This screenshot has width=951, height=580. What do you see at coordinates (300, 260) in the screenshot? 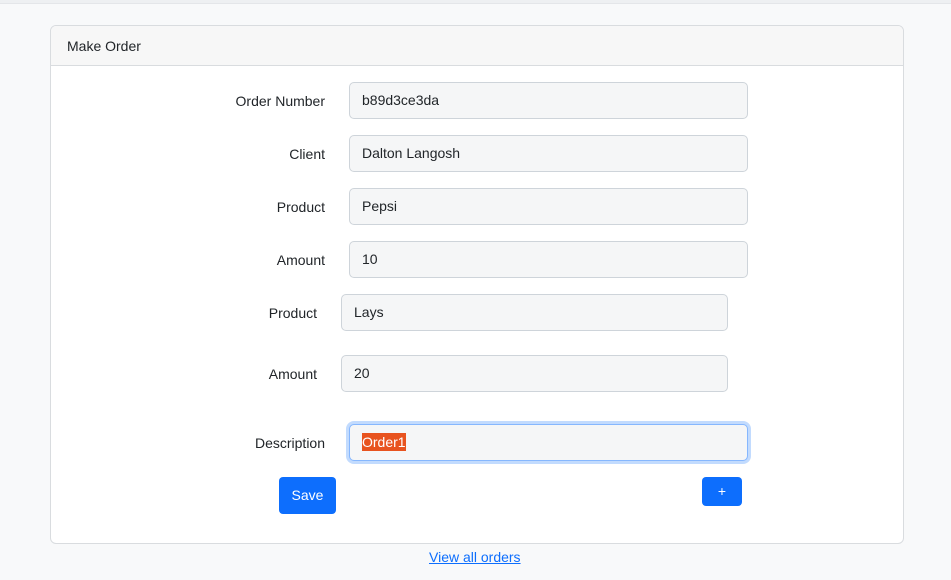
I see `amount-label-1: Amount` at bounding box center [300, 260].